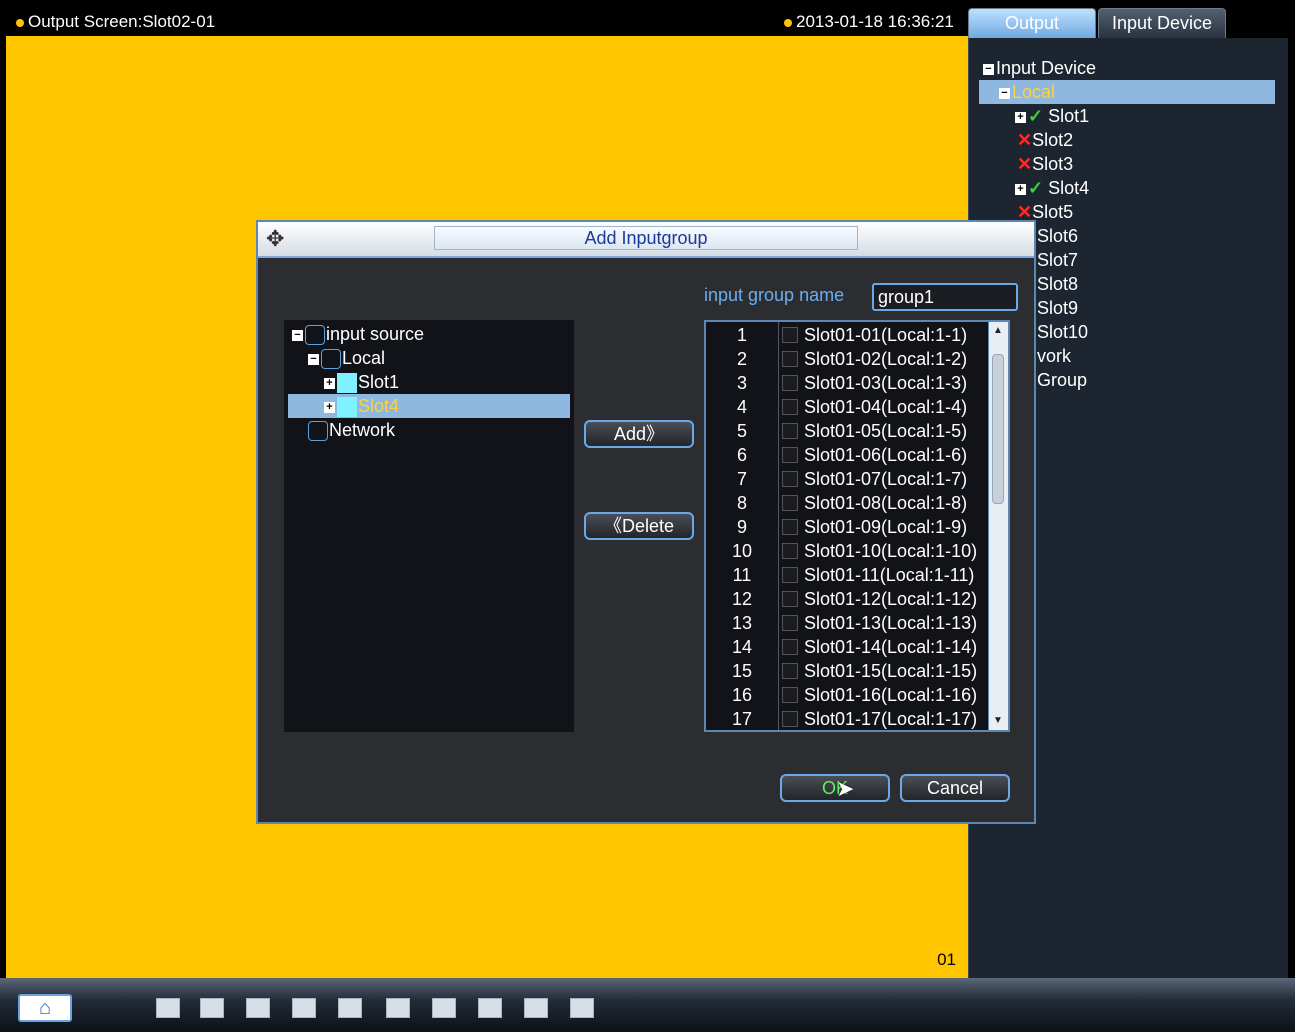  What do you see at coordinates (847, 359) in the screenshot?
I see `list-item: 2 Slot01-02(Local:1-2)` at bounding box center [847, 359].